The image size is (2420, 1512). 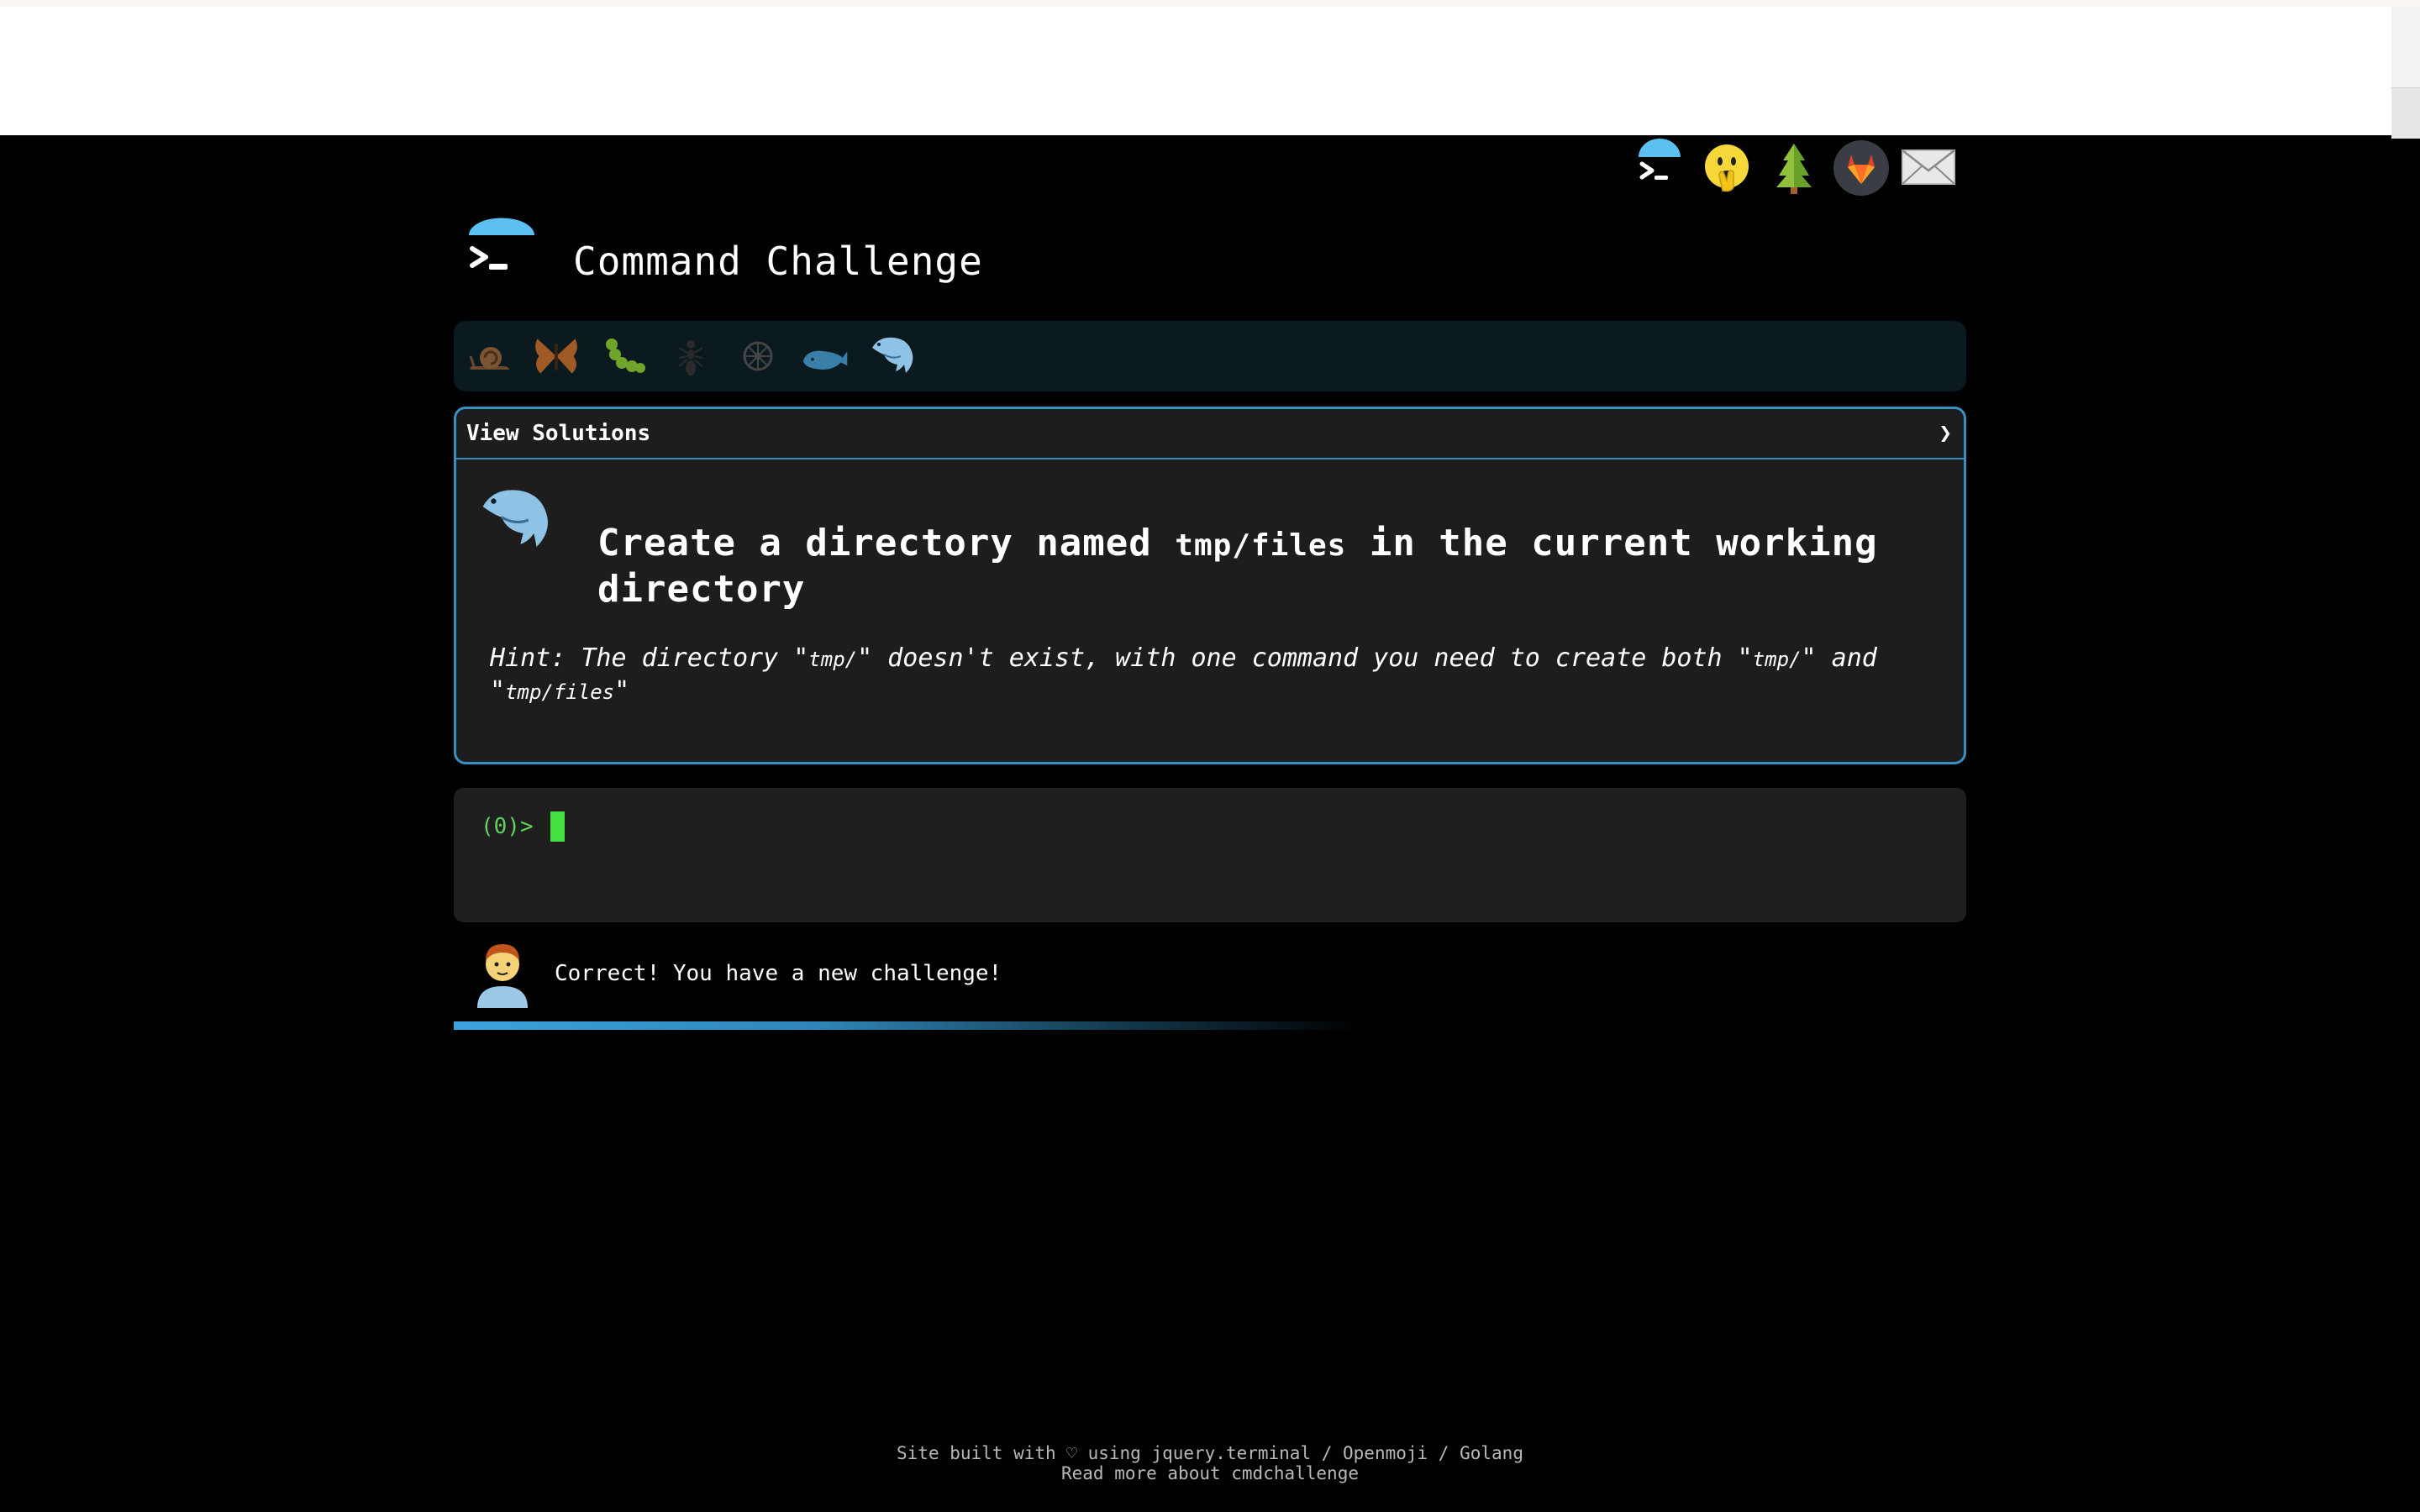 What do you see at coordinates (825, 356) in the screenshot?
I see `whale-icon` at bounding box center [825, 356].